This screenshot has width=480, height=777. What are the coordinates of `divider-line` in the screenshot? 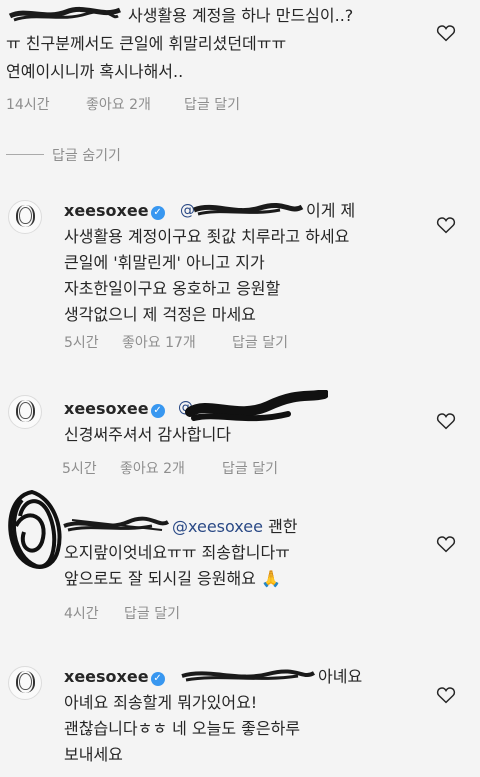 It's located at (25, 154).